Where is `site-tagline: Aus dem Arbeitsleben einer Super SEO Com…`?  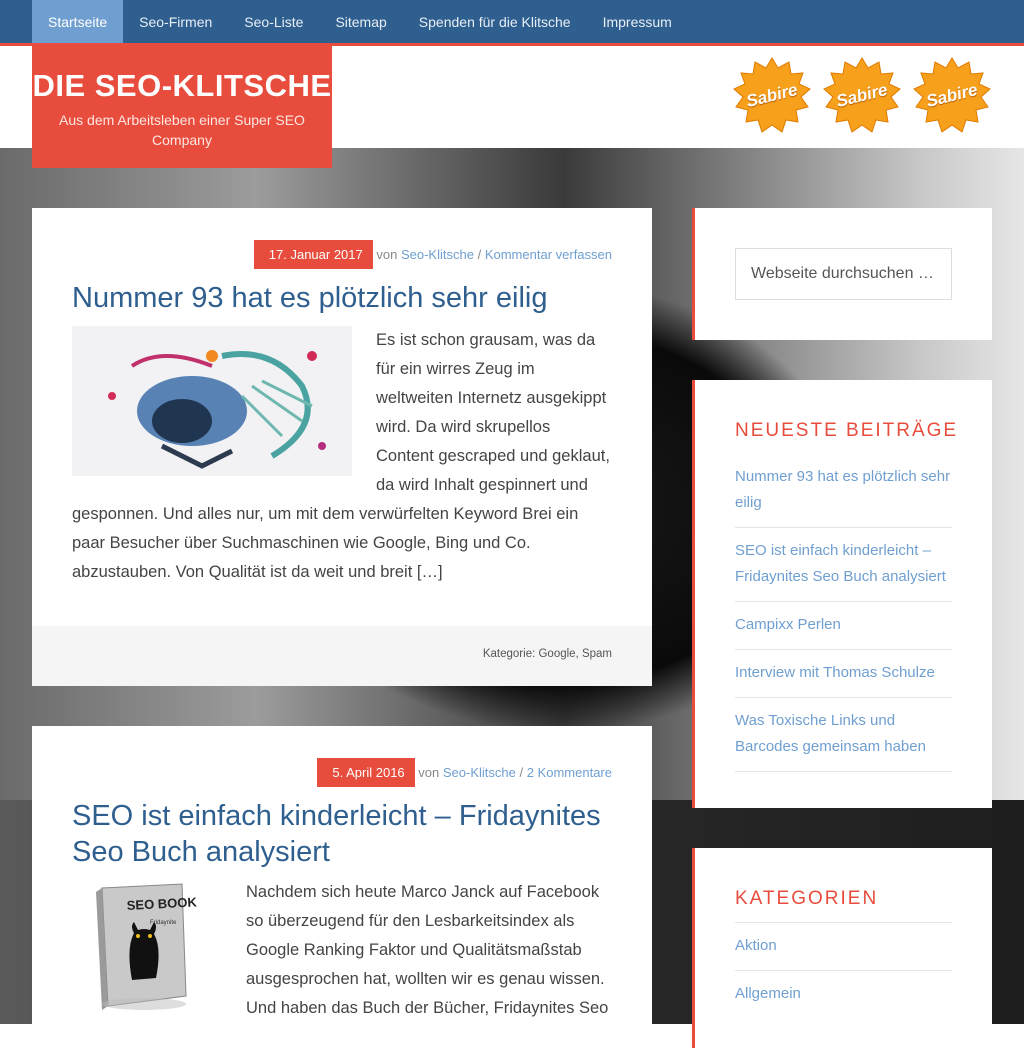
site-tagline: Aus dem Arbeitsleben einer Super SEO Com… is located at coordinates (182, 130).